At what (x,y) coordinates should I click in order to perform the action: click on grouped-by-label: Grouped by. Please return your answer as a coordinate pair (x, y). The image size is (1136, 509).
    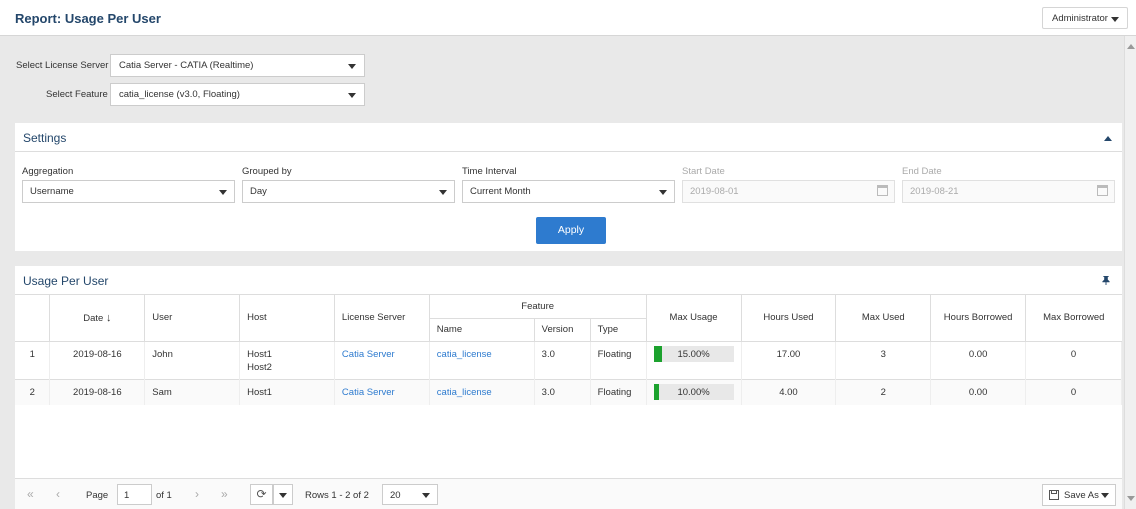
    Looking at the image, I should click on (267, 171).